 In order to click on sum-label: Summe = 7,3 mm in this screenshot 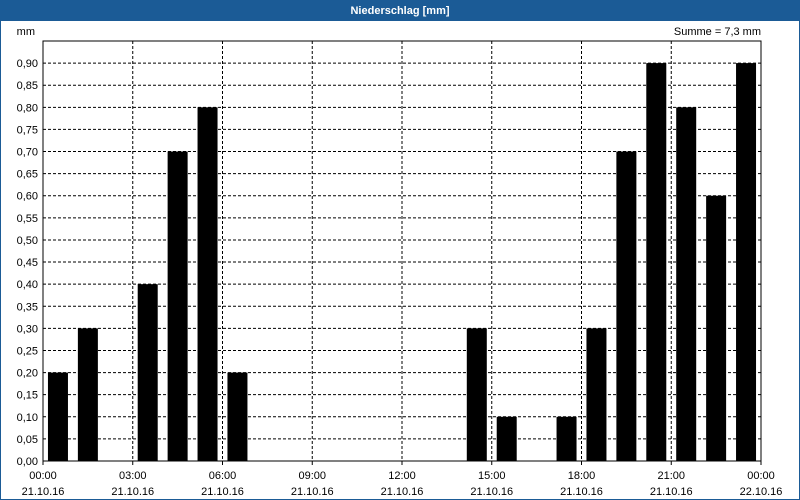, I will do `click(717, 32)`.